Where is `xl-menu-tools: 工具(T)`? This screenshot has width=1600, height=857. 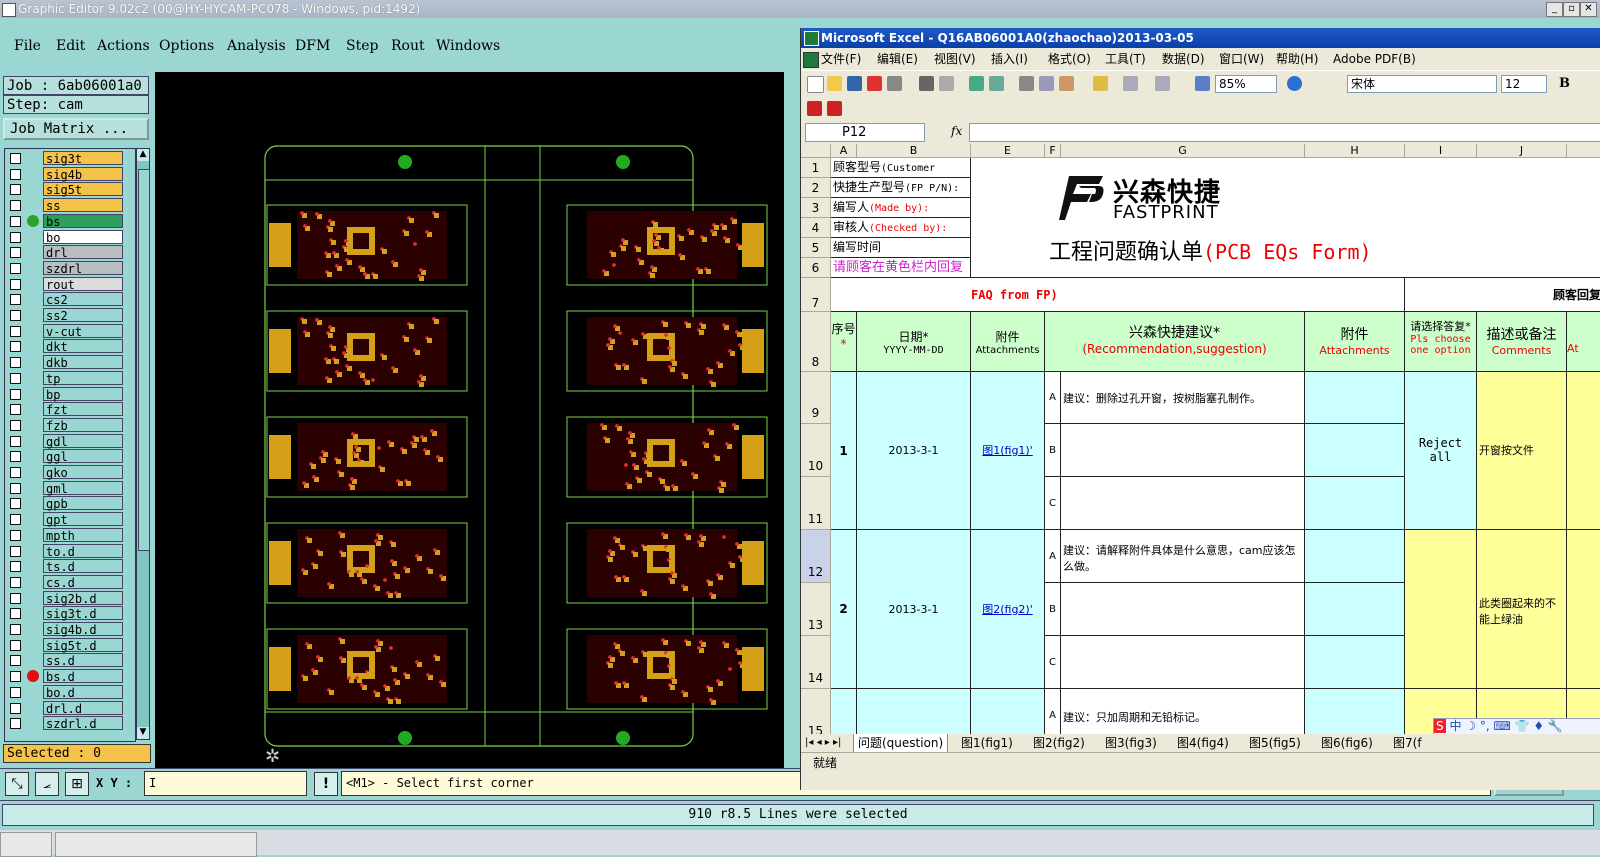
xl-menu-tools: 工具(T) is located at coordinates (1125, 59).